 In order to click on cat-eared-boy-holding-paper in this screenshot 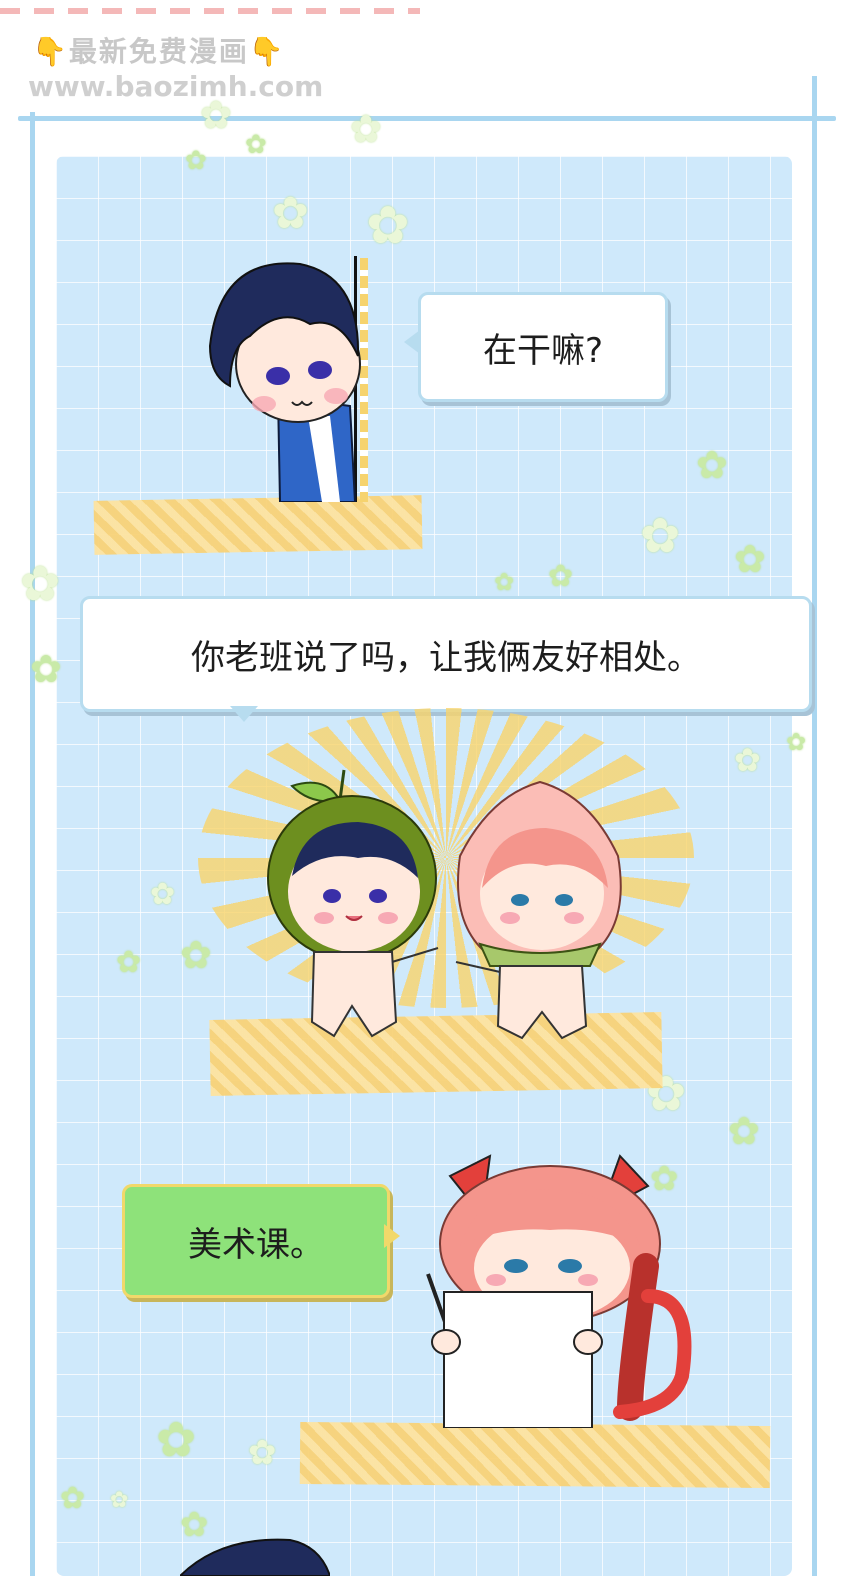, I will do `click(559, 1291)`.